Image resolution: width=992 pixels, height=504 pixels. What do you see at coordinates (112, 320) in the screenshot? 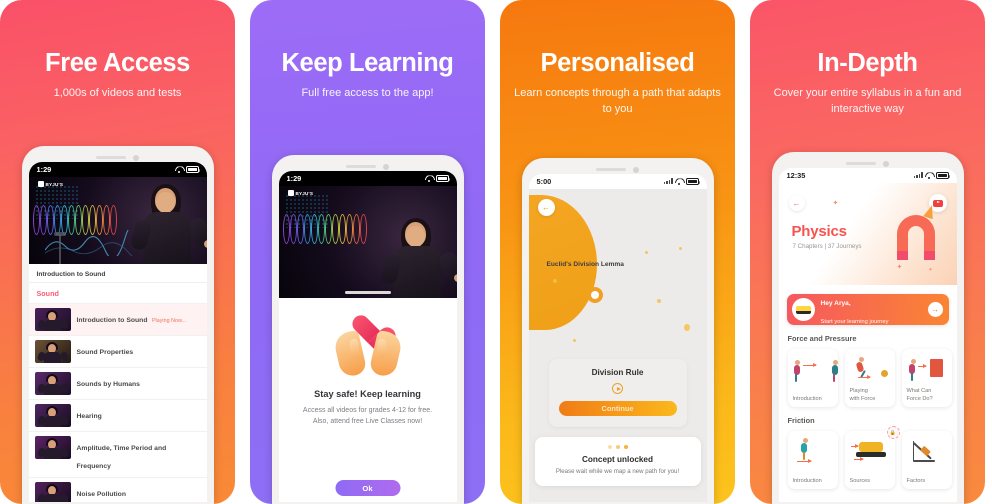
I see `video-title: Introduction to Sound` at bounding box center [112, 320].